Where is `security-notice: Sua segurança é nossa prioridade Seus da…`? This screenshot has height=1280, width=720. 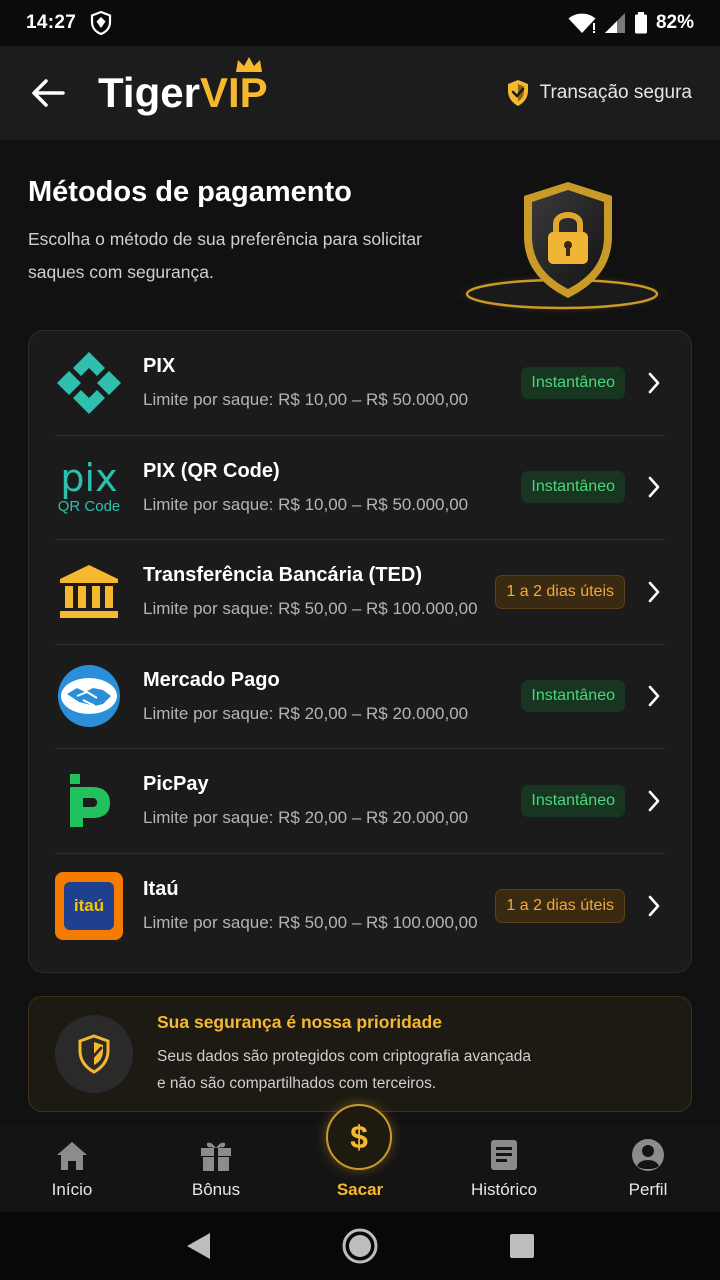
security-notice: Sua segurança é nossa prioridade Seus da… is located at coordinates (360, 1054).